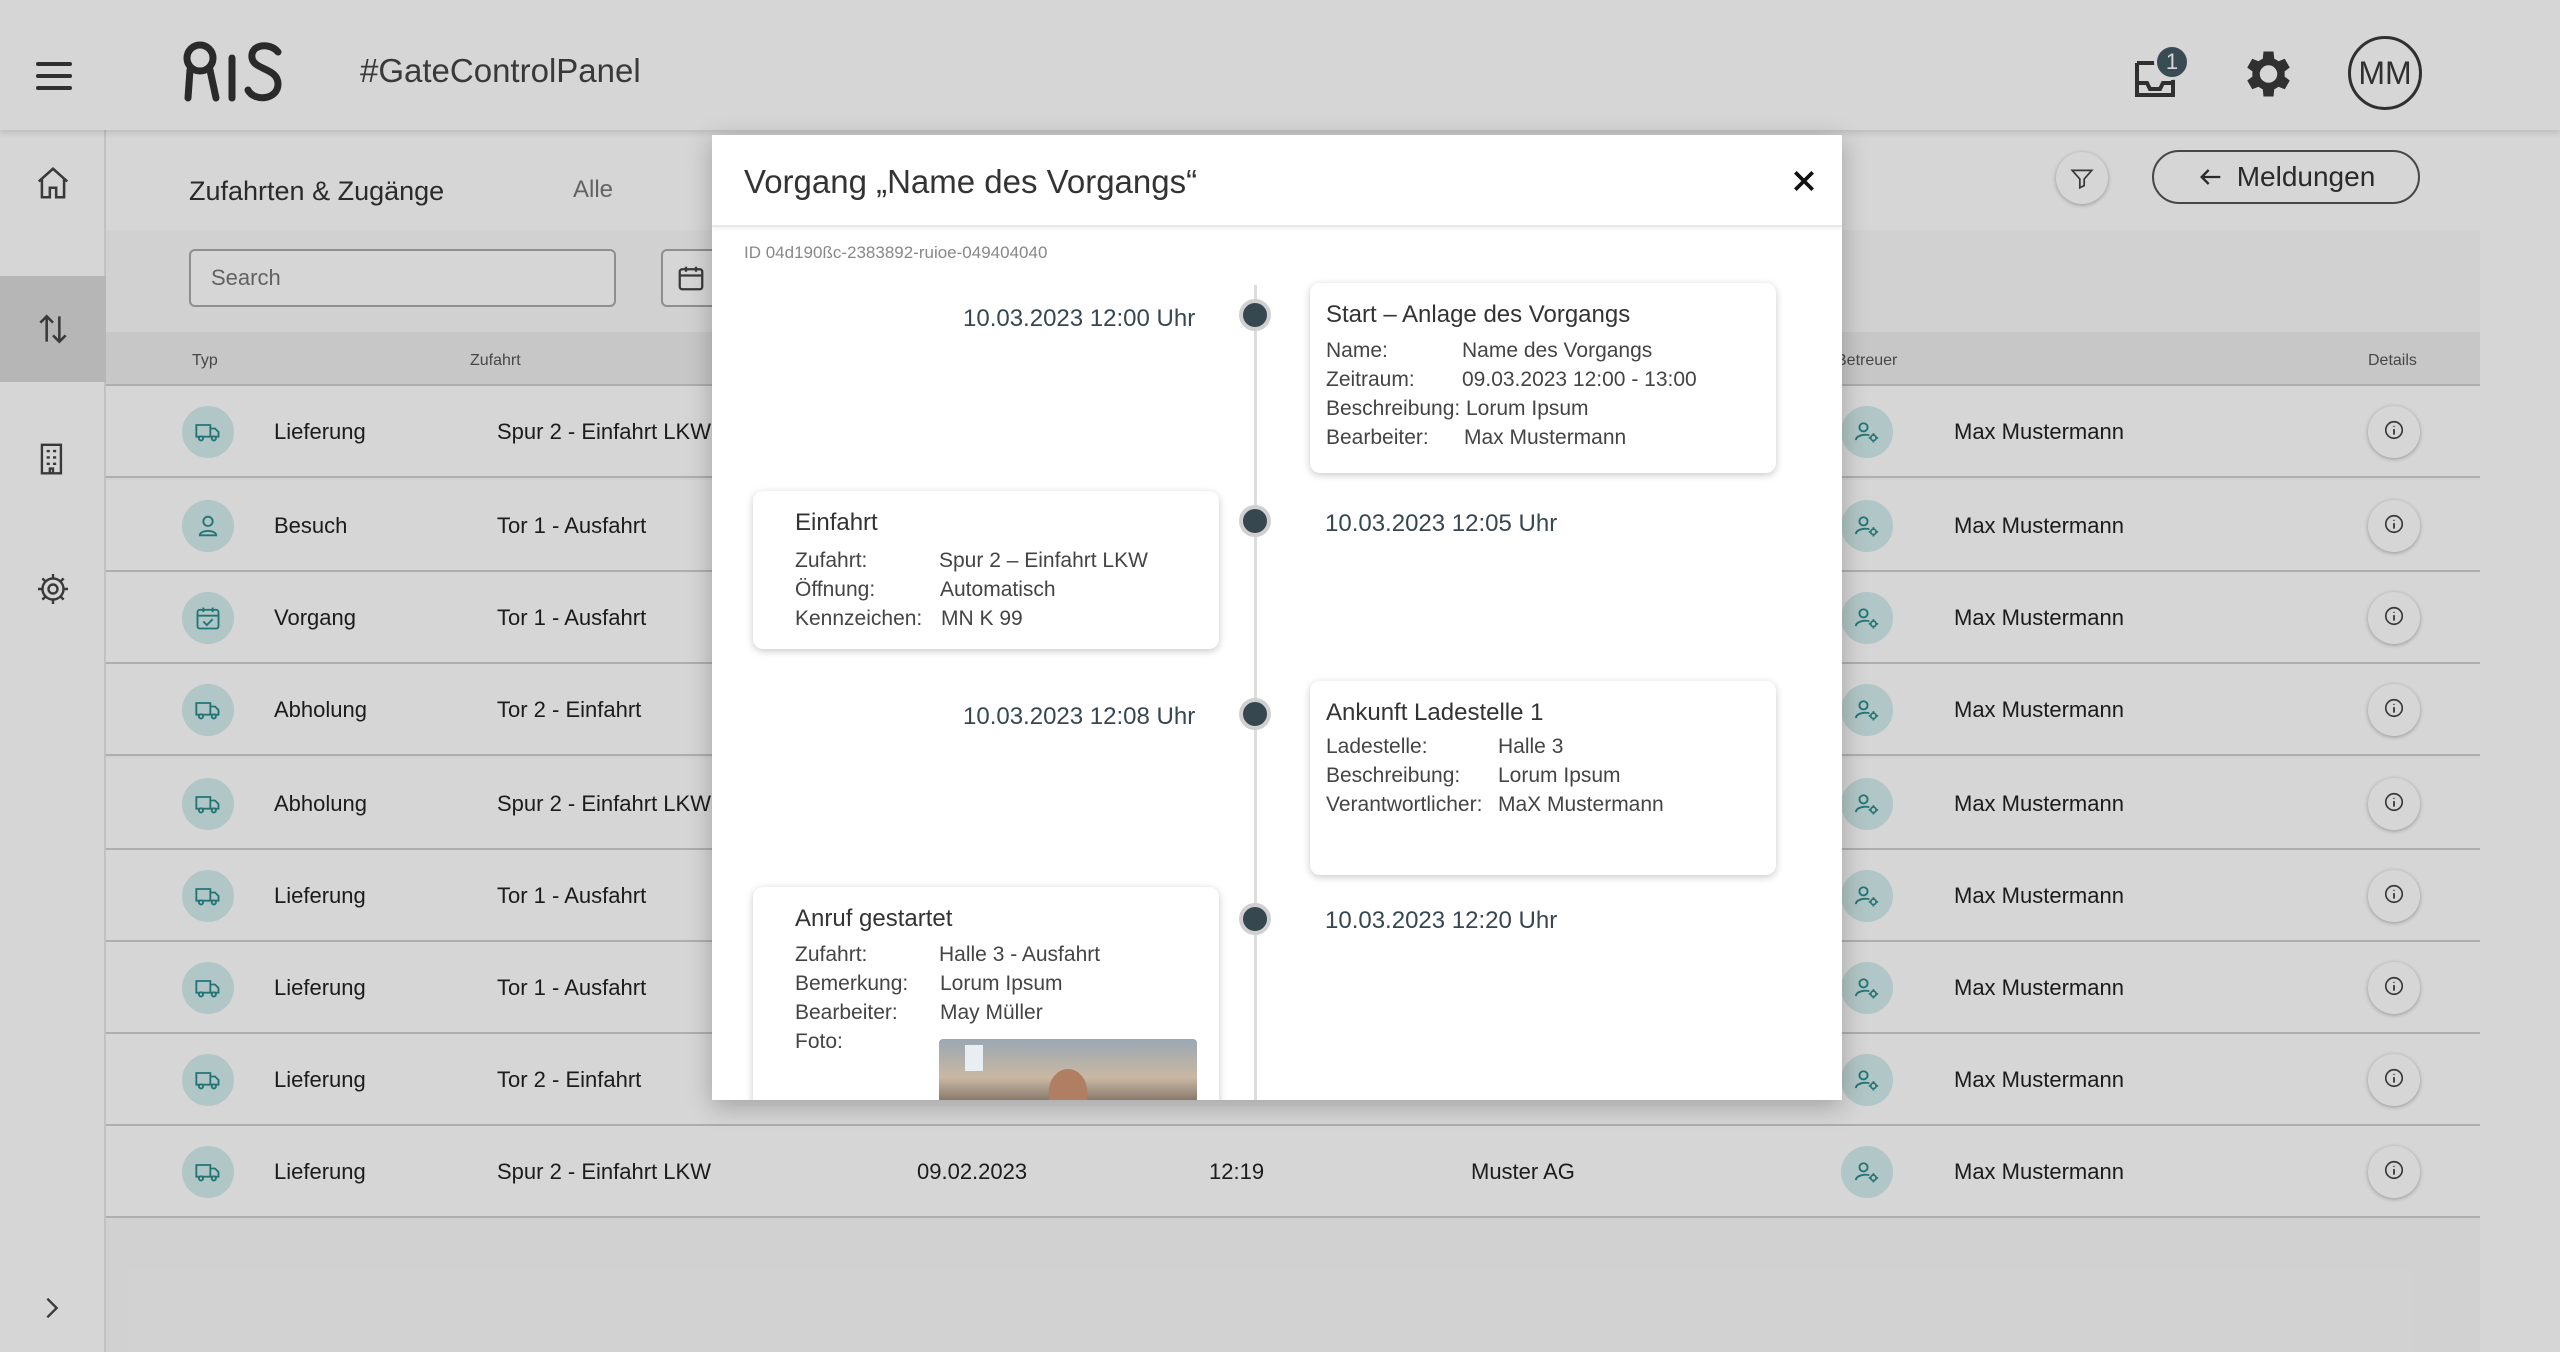 This screenshot has height=1352, width=2560. What do you see at coordinates (991, 1012) in the screenshot?
I see `field-value: May Müller` at bounding box center [991, 1012].